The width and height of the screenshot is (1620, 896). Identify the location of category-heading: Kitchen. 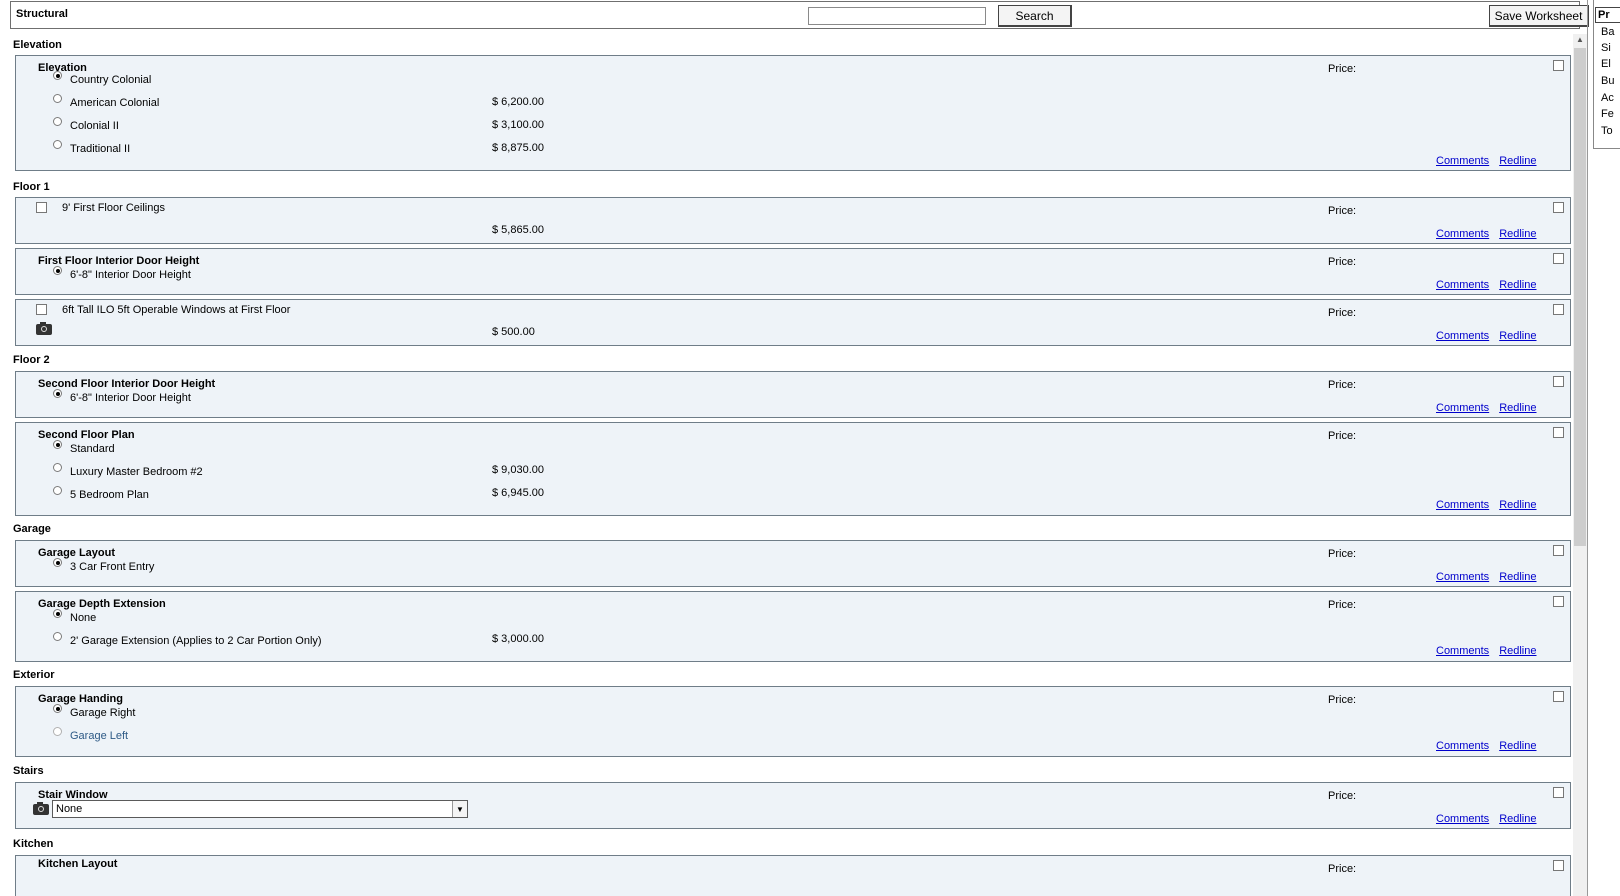
(33, 844).